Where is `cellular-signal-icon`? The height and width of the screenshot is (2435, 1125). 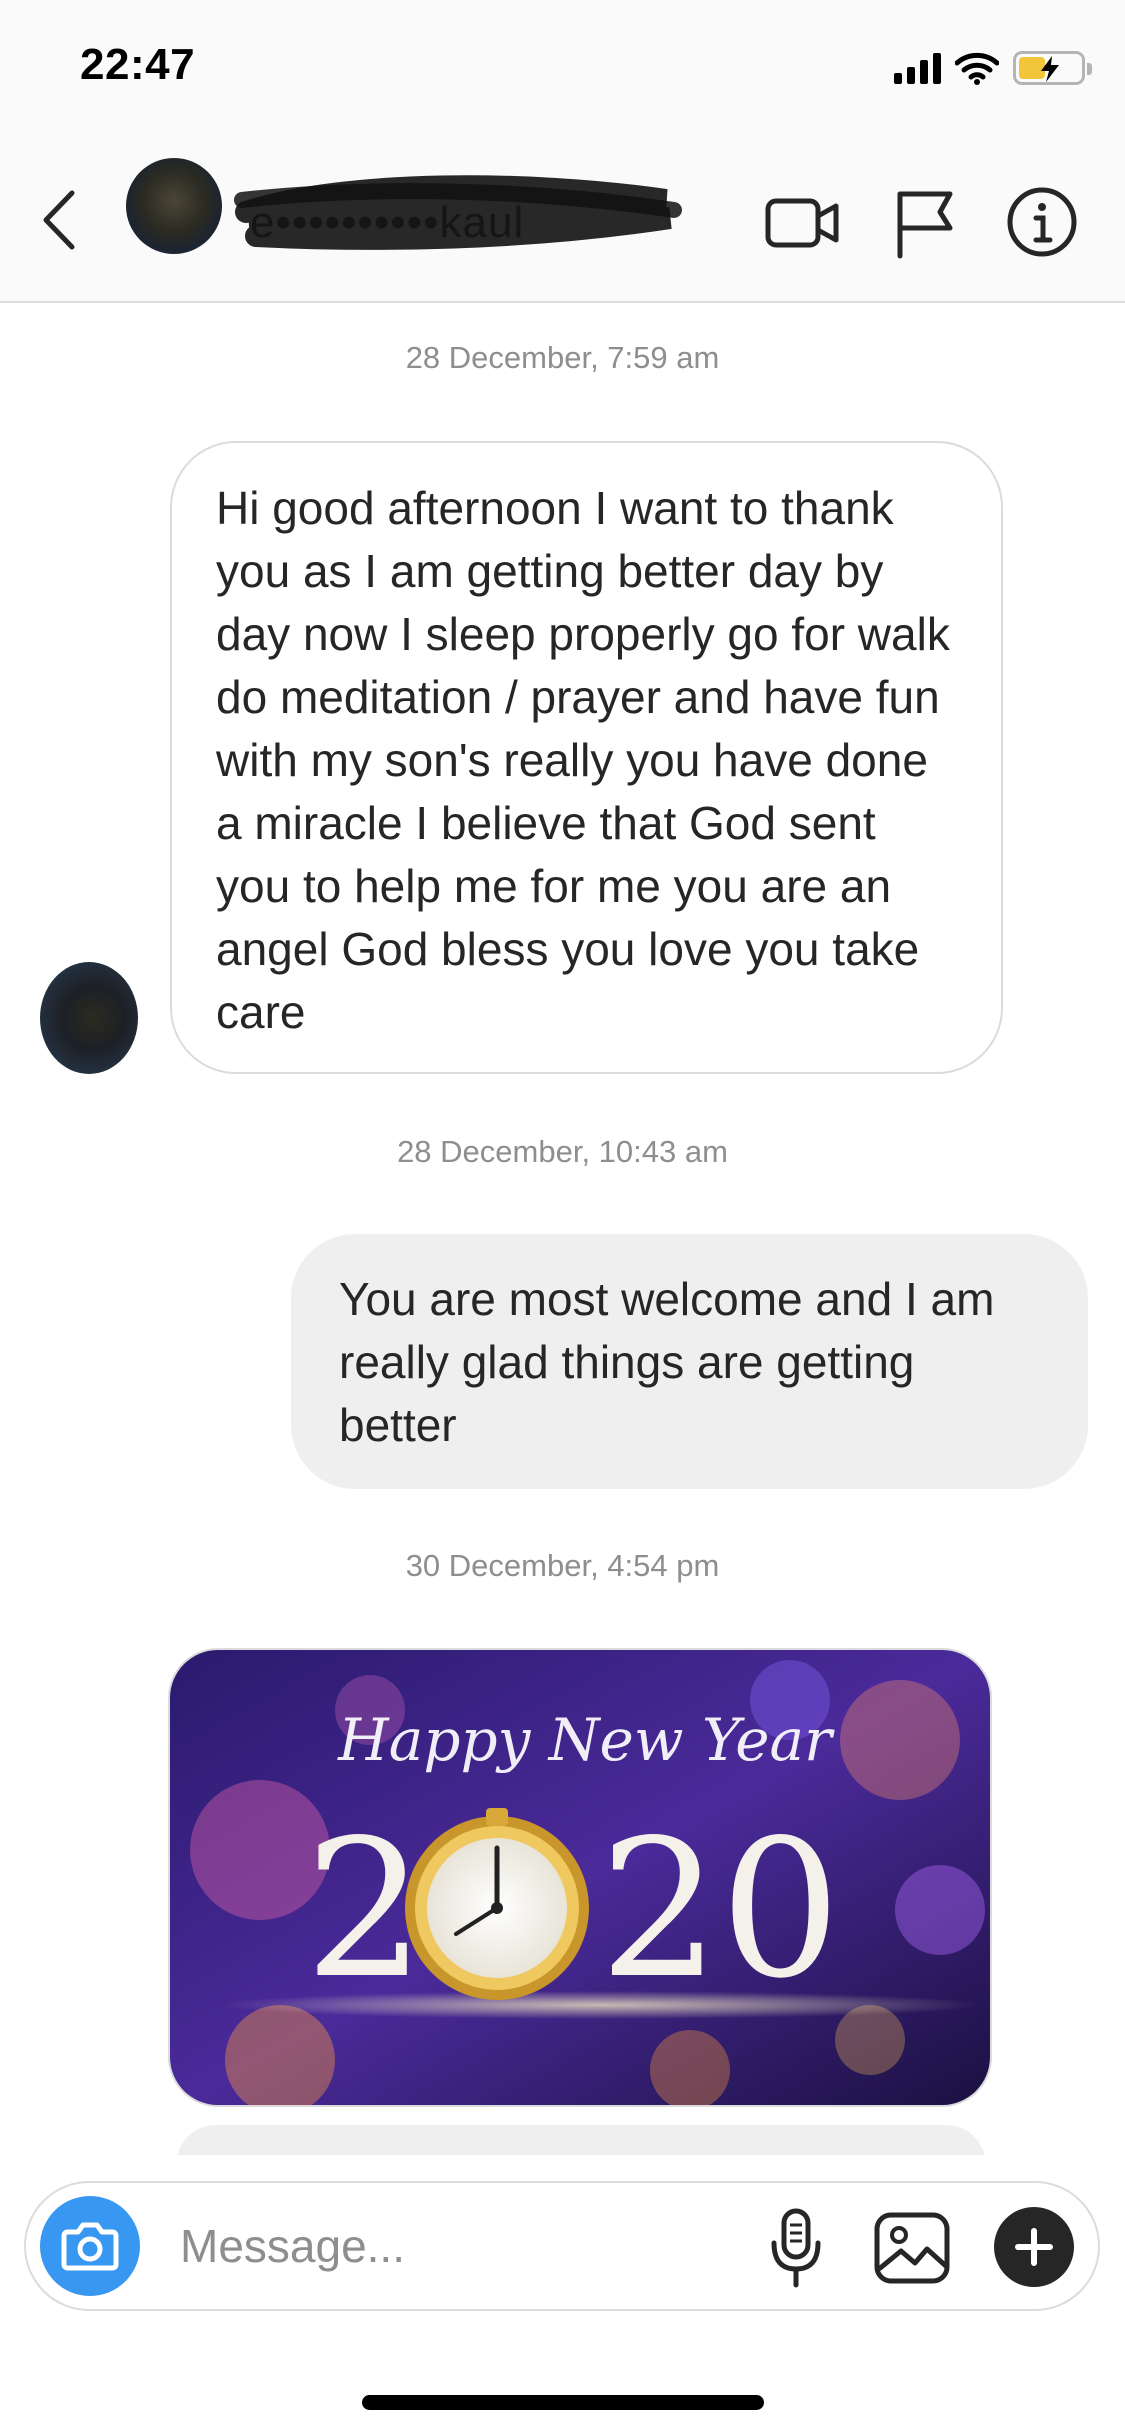 cellular-signal-icon is located at coordinates (917, 68).